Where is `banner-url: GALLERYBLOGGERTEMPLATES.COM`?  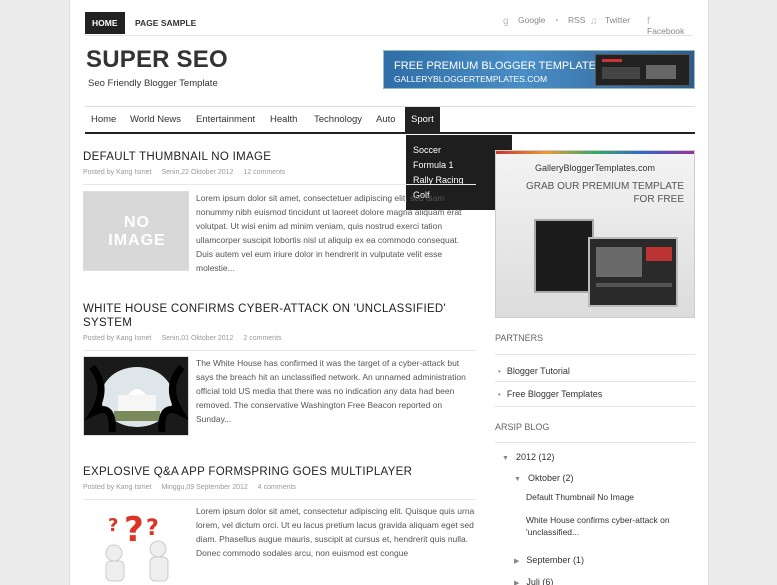
banner-url: GALLERYBLOGGERTEMPLATES.COM is located at coordinates (471, 79).